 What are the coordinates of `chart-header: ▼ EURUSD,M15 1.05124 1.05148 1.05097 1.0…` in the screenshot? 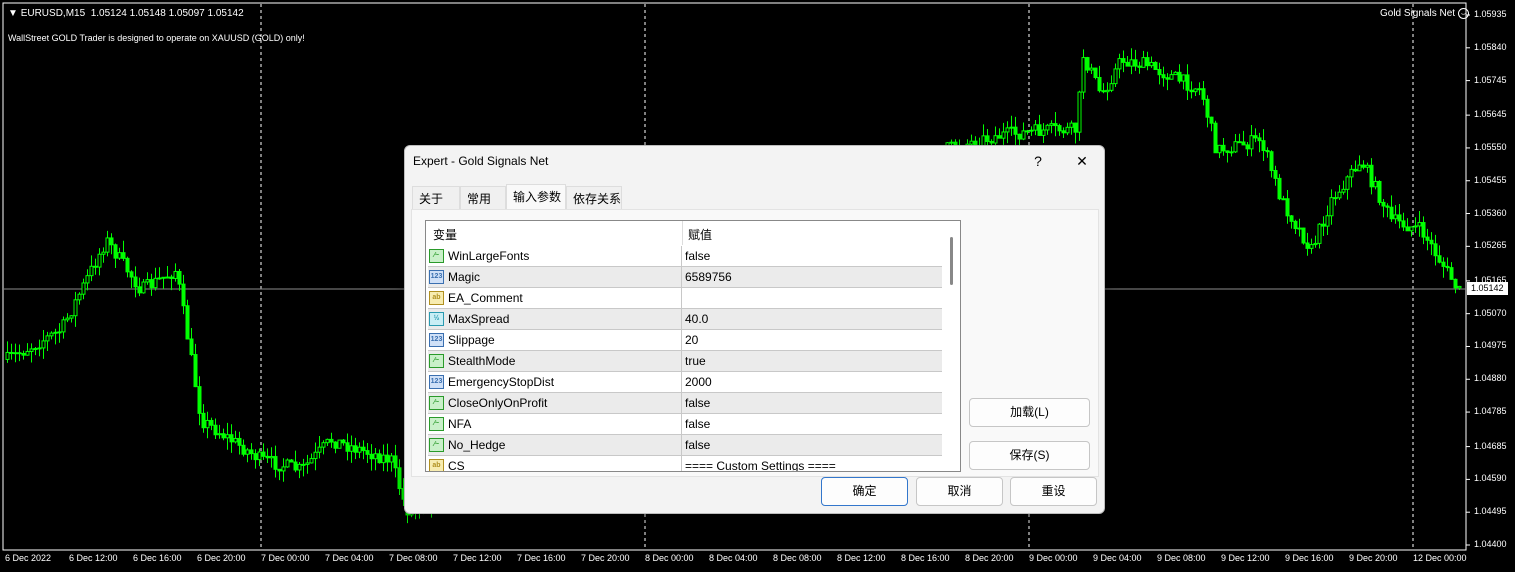 It's located at (126, 13).